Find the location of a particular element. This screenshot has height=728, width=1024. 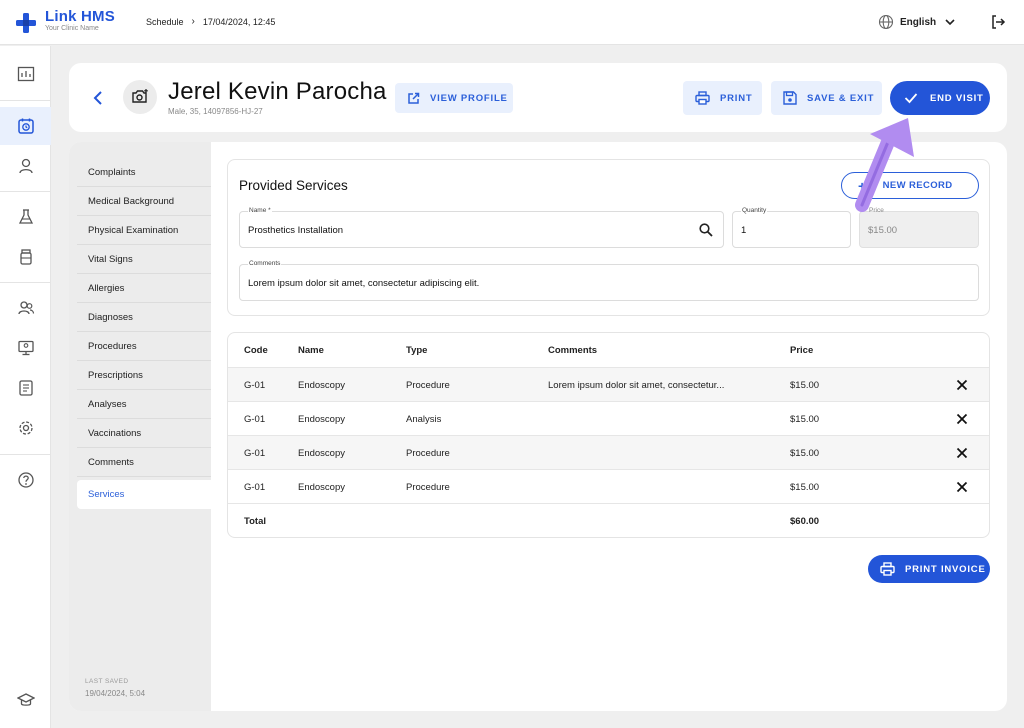

nav-item-diagnoses: Diagnoses is located at coordinates (144, 317).